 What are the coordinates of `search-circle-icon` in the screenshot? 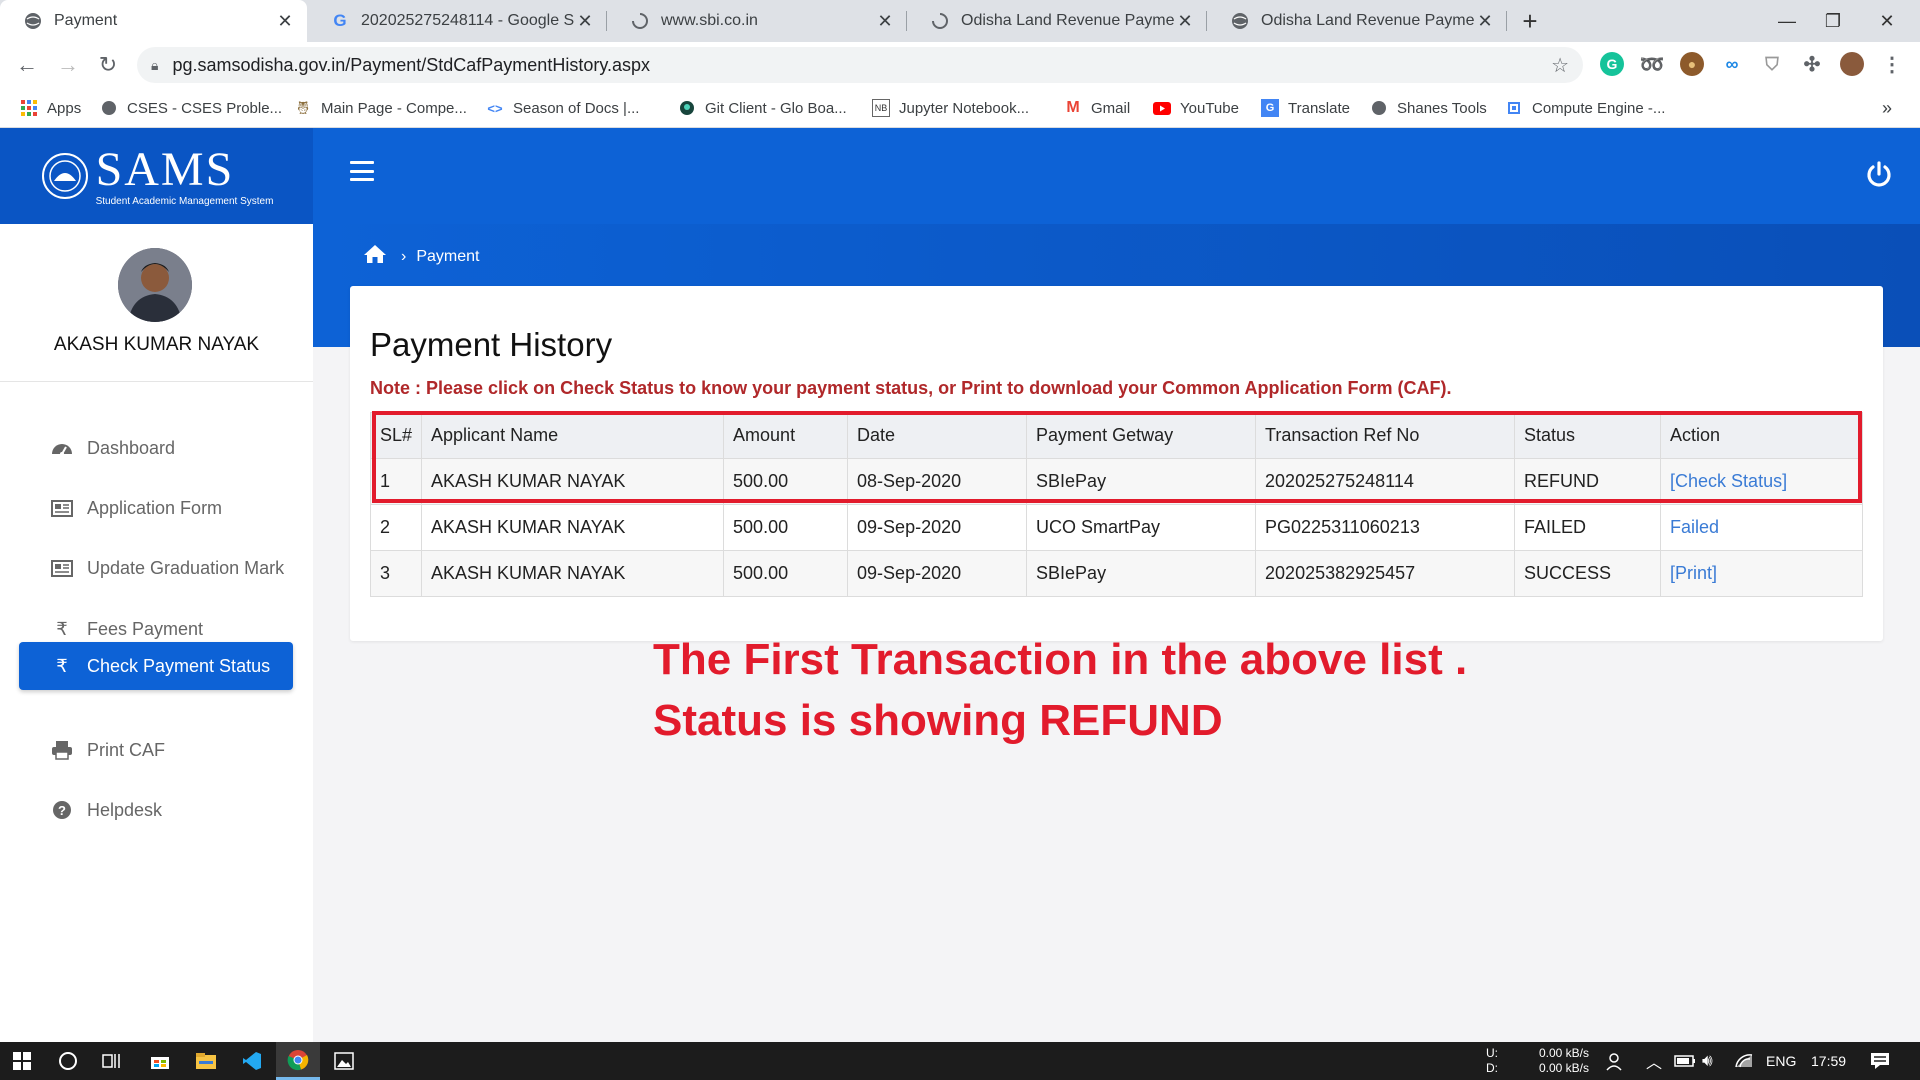 It's located at (68, 1061).